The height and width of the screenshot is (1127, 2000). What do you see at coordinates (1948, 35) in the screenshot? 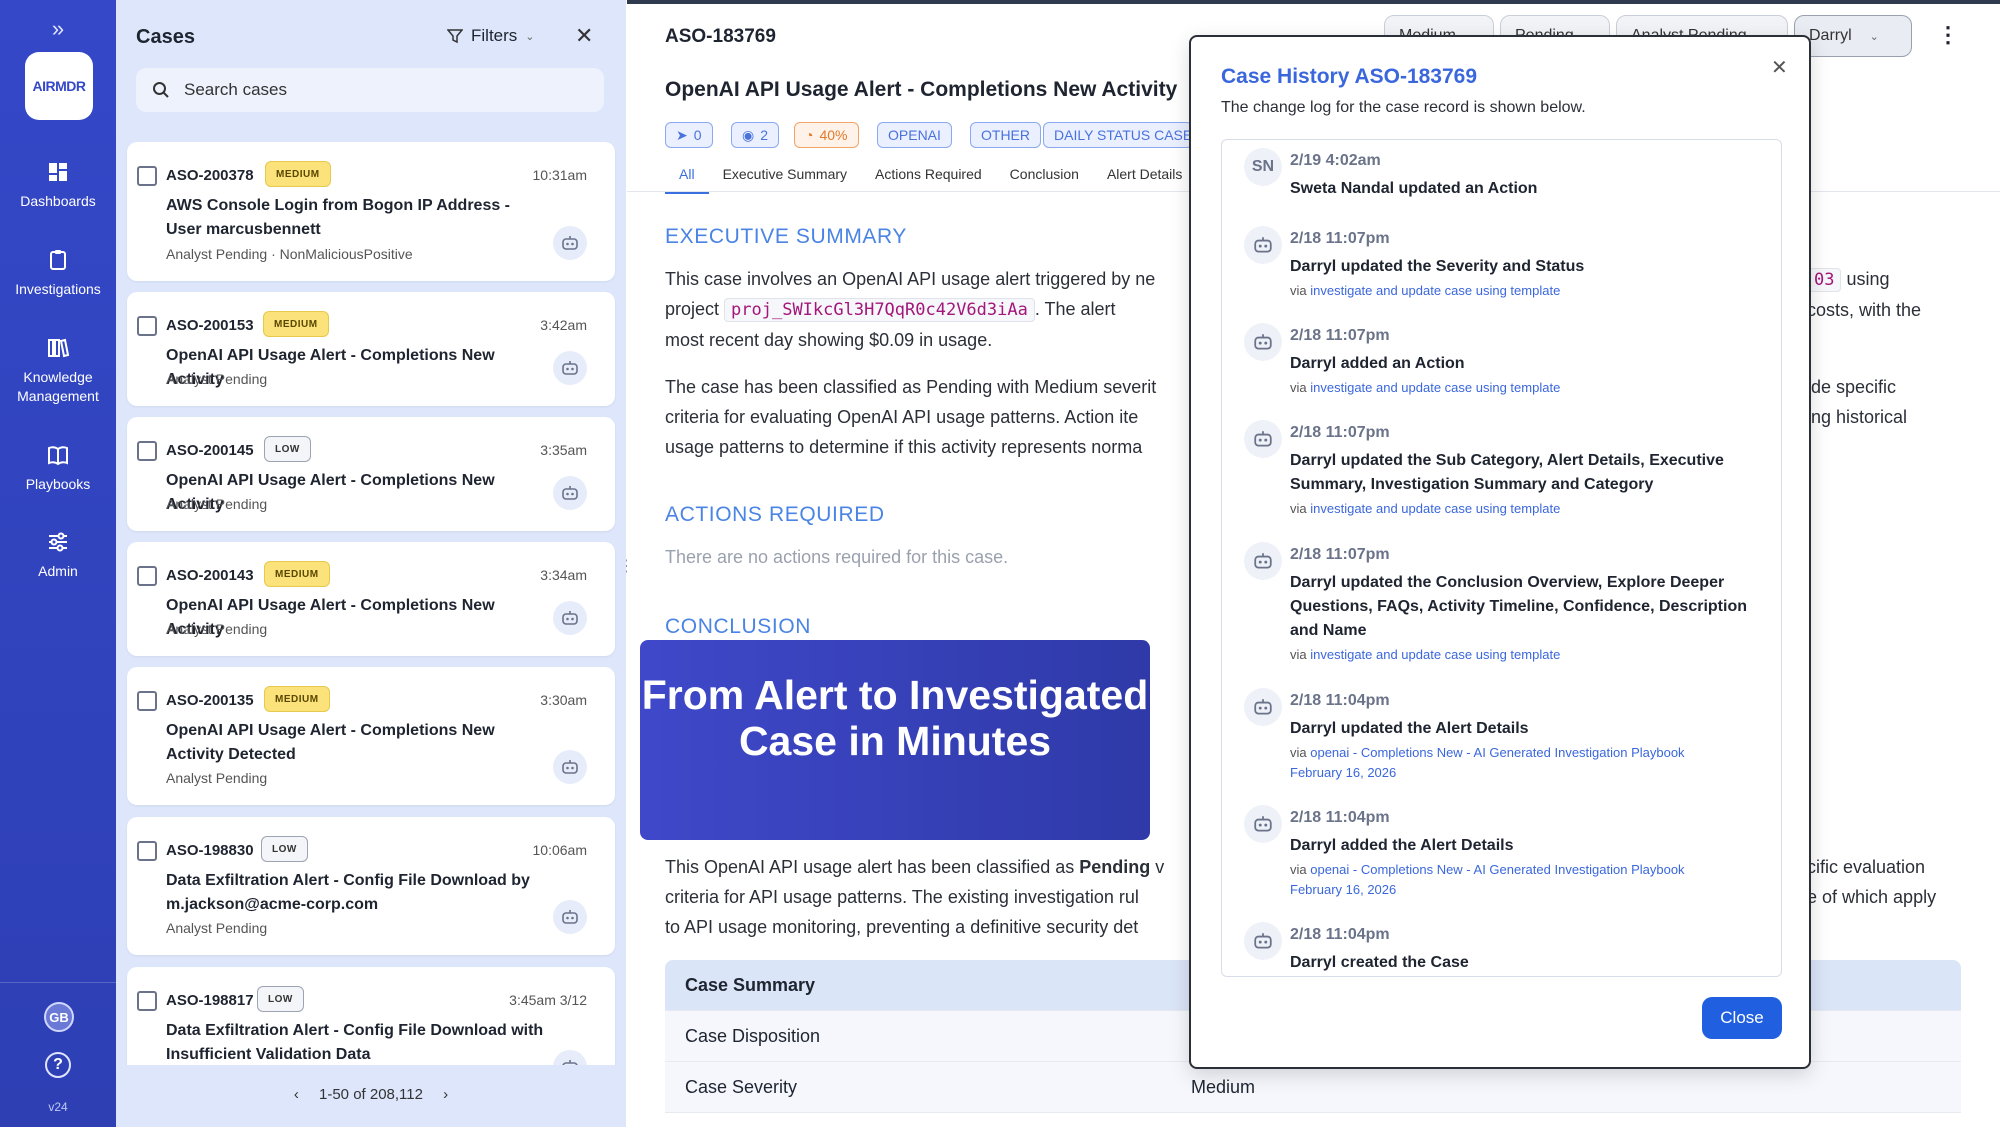
I see `more-options-icon: ⋮` at bounding box center [1948, 35].